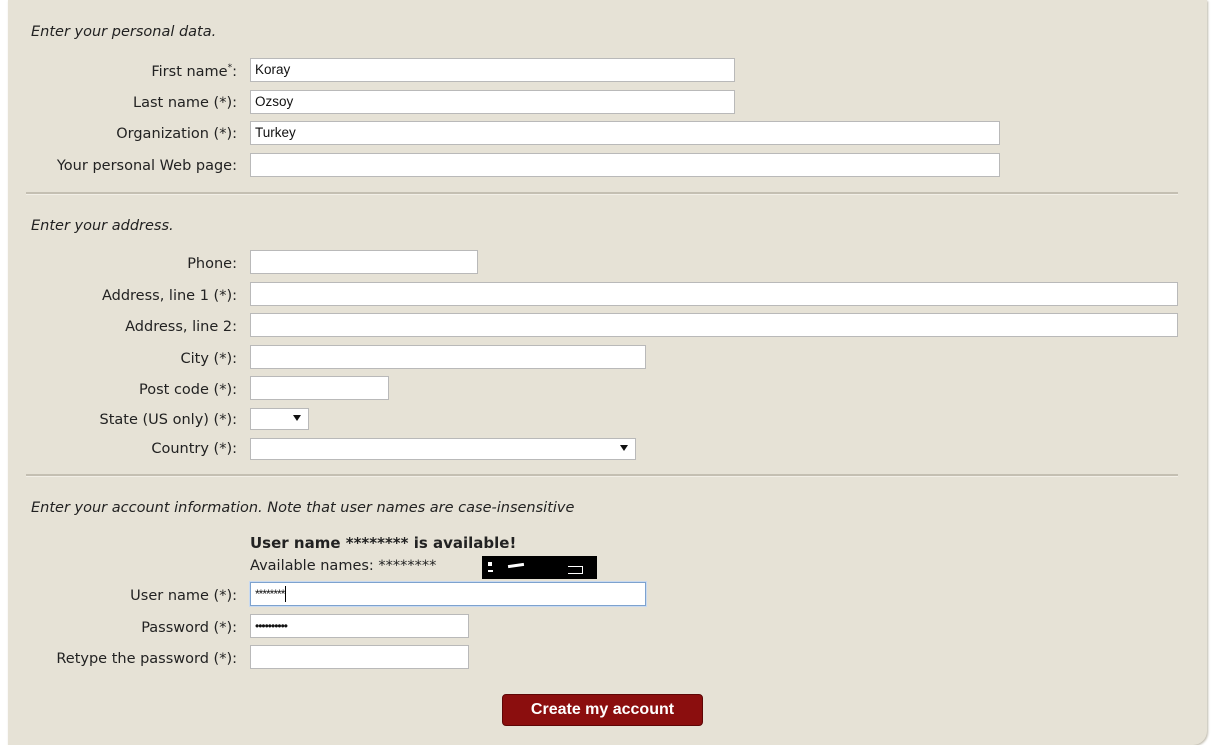 The width and height of the screenshot is (1214, 745). What do you see at coordinates (102, 226) in the screenshot?
I see `address-section-heading: Enter your address.` at bounding box center [102, 226].